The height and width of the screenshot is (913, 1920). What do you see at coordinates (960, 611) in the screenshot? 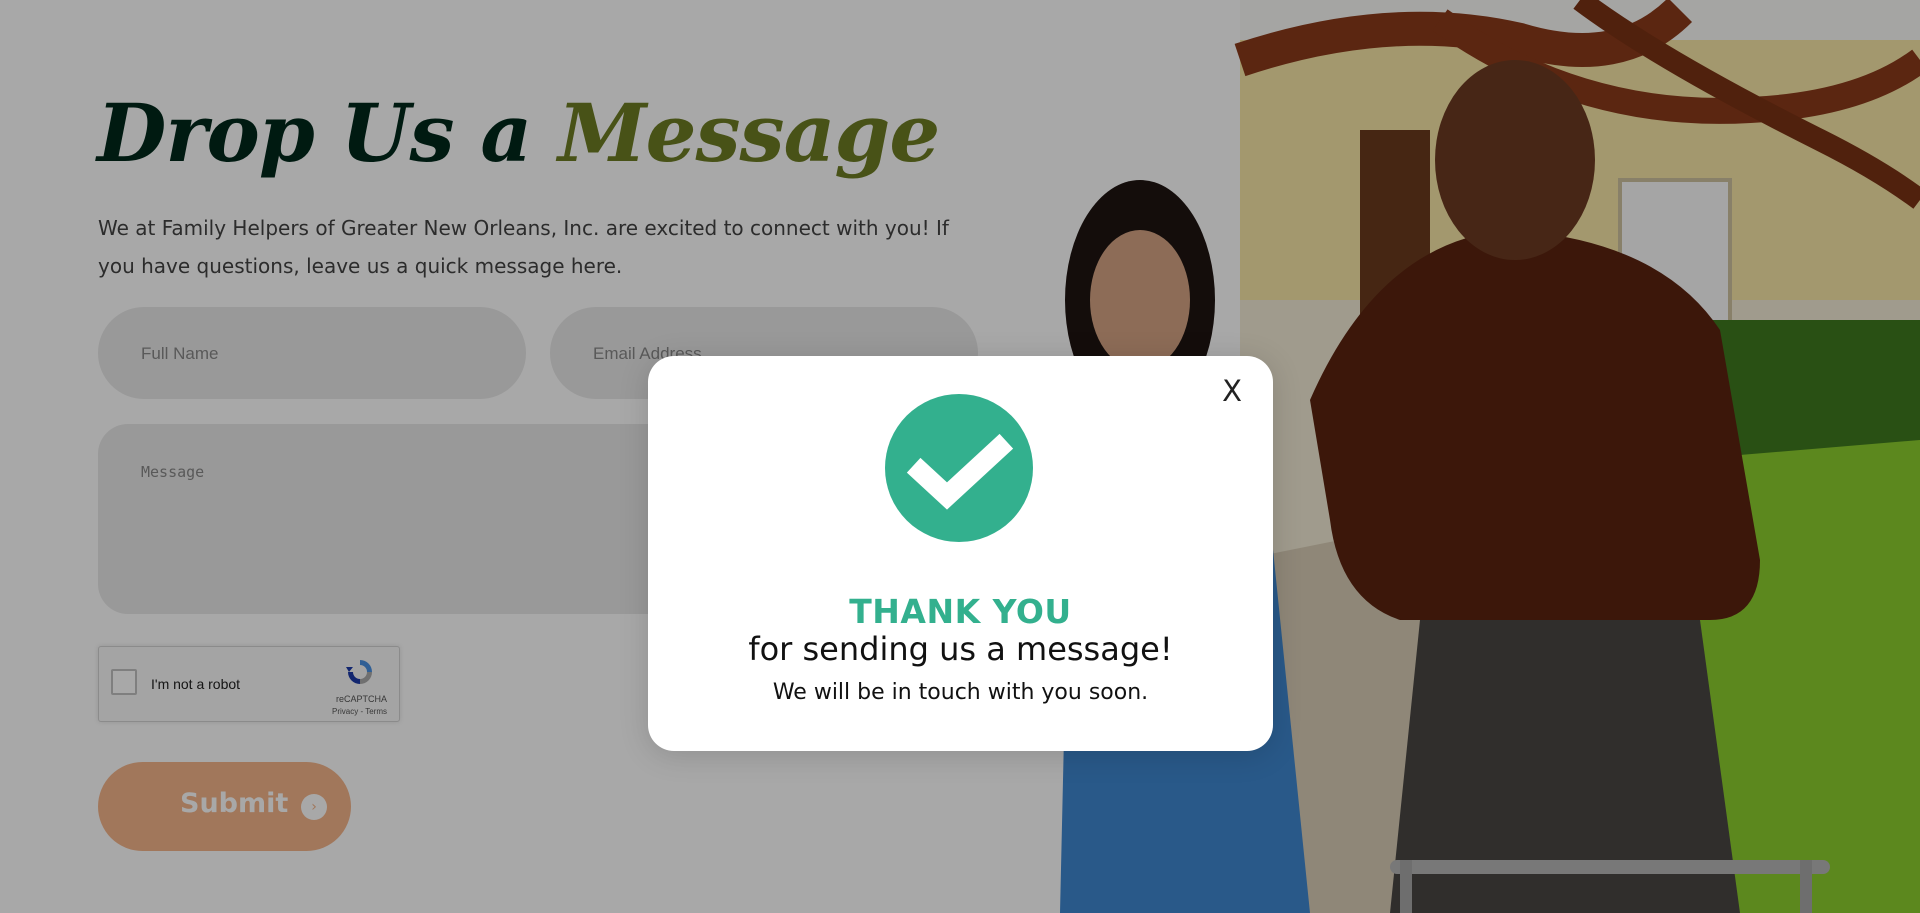
I see `modal-title: THANK YOU` at bounding box center [960, 611].